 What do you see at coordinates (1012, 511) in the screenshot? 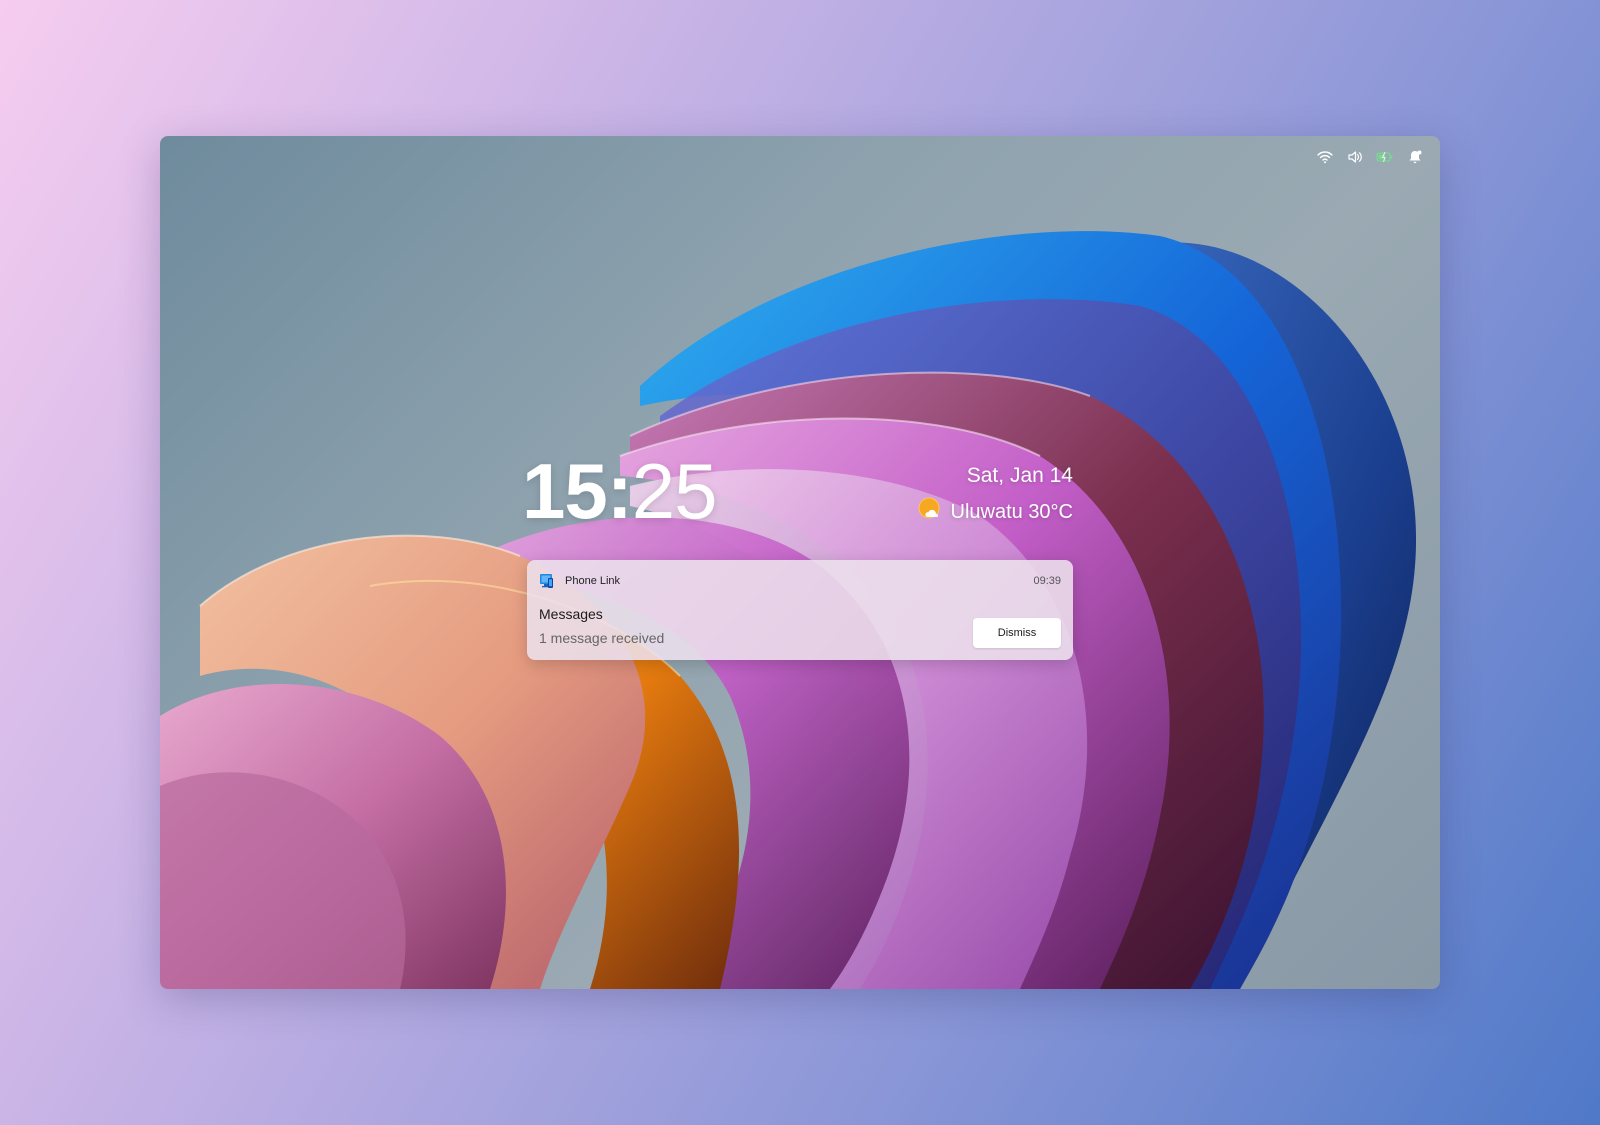
I see `weather-text: Uluwatu 30°C` at bounding box center [1012, 511].